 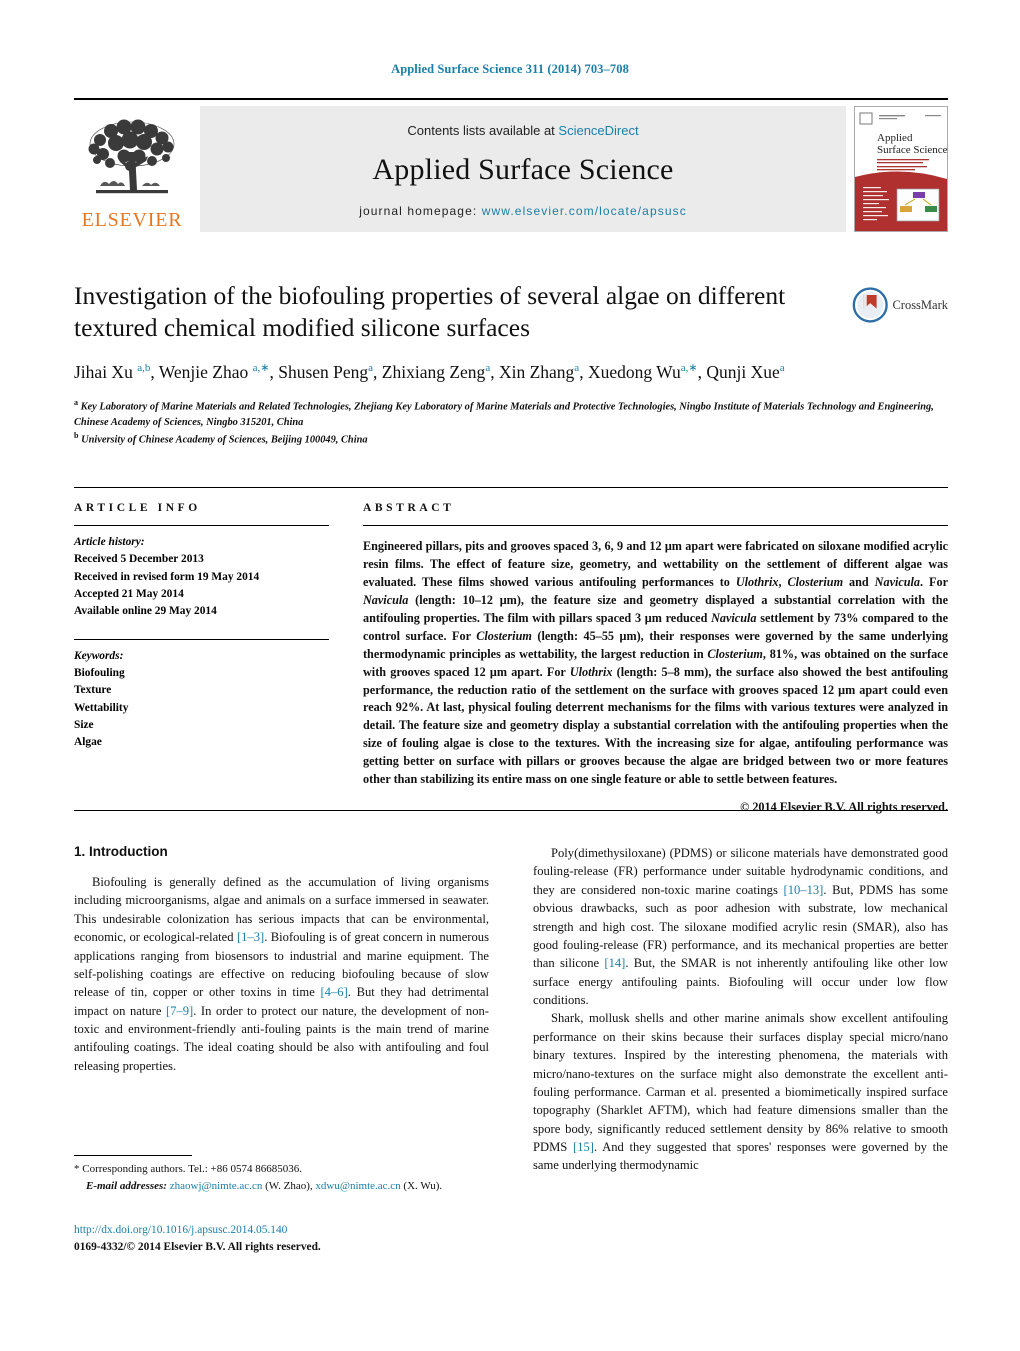 I want to click on section-heading-introduction: 1. Introduction, so click(x=121, y=851).